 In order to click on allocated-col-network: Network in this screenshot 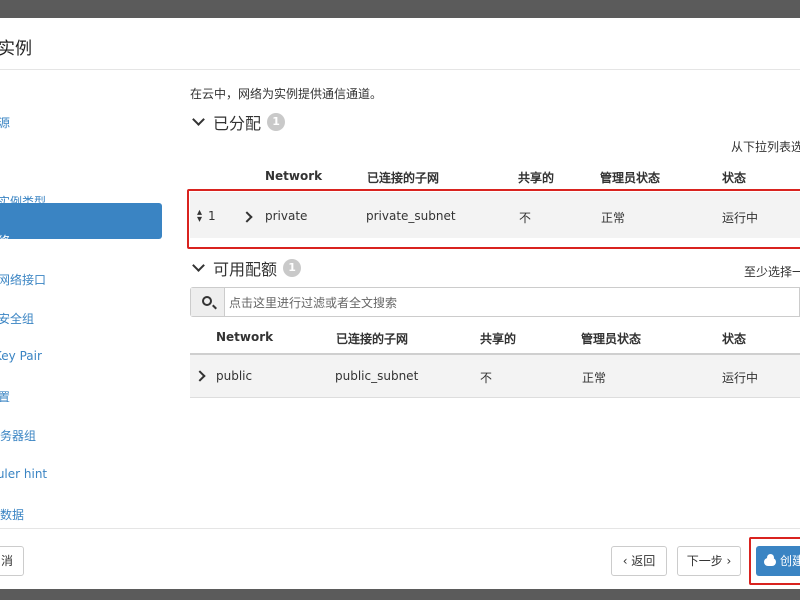, I will do `click(294, 176)`.